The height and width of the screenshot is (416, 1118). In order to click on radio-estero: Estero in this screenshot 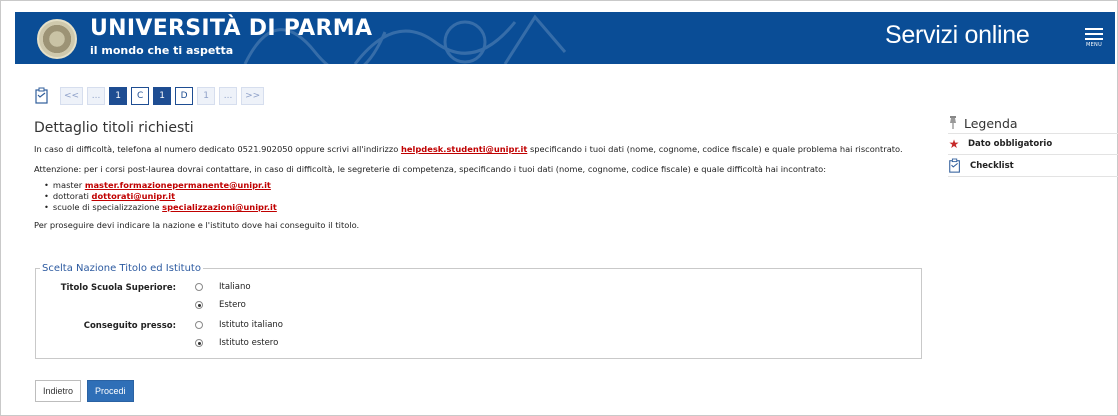, I will do `click(220, 305)`.